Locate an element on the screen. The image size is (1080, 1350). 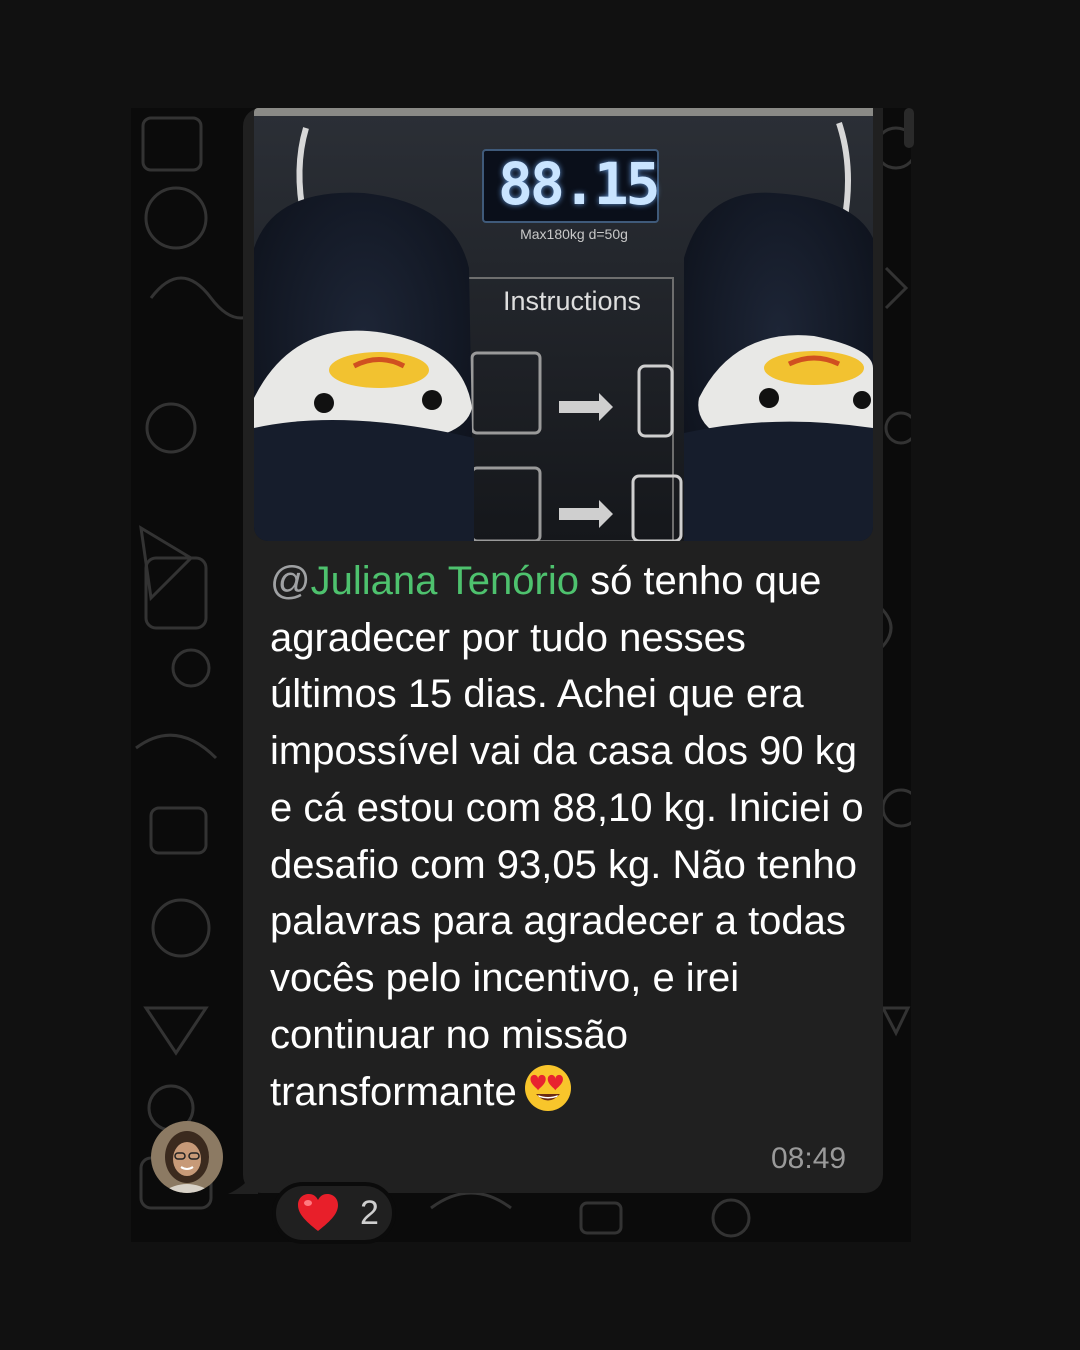
sender-avatar is located at coordinates (187, 1157).